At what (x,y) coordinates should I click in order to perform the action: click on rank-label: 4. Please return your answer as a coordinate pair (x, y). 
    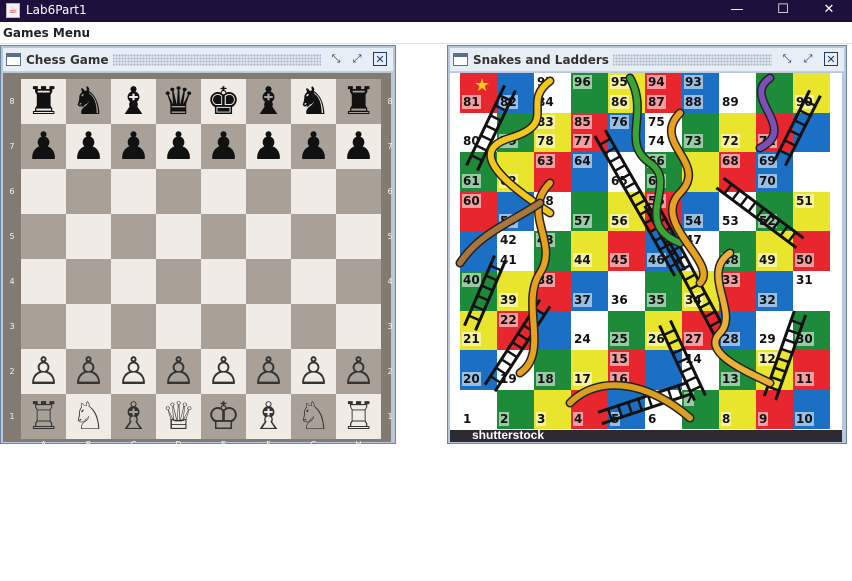
    Looking at the image, I should click on (390, 281).